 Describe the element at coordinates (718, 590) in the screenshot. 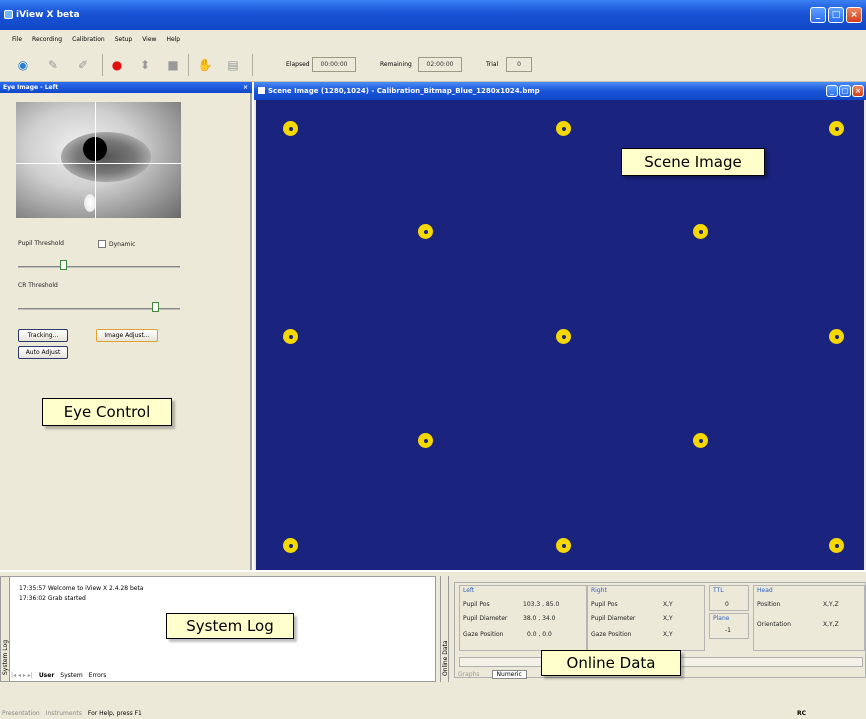

I see `ttl-header: TTL` at that location.